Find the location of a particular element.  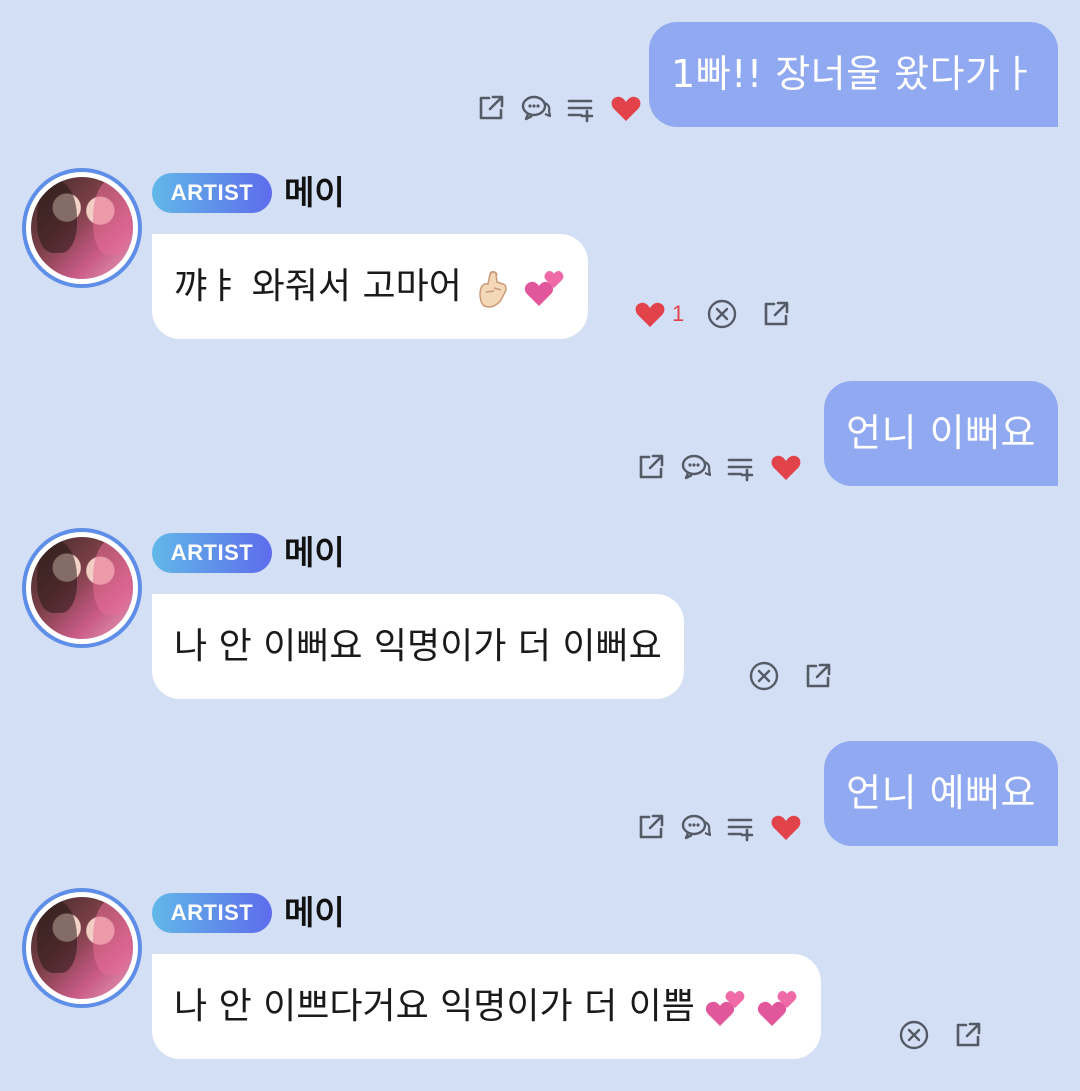

outgoing-message-bubble: 언니 이뻐요 is located at coordinates (941, 433).